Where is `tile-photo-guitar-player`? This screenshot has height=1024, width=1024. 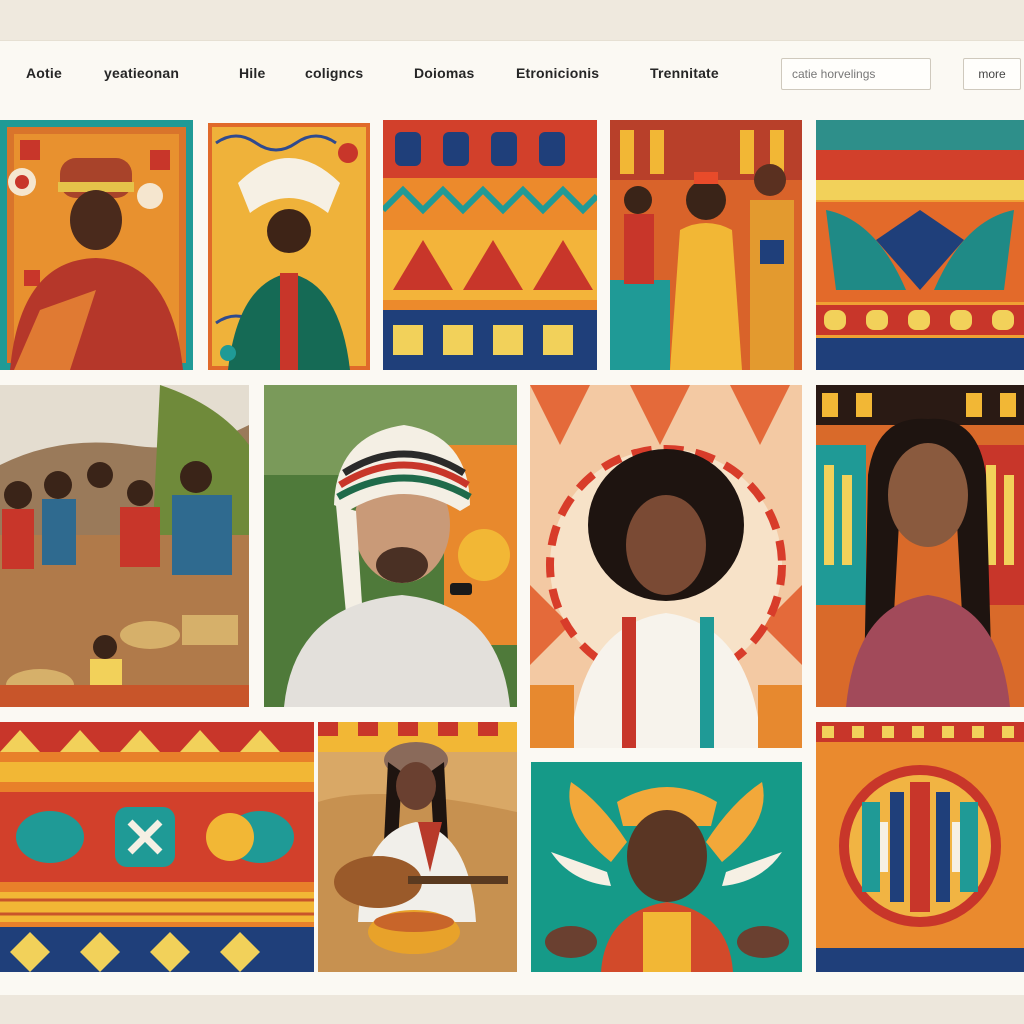 tile-photo-guitar-player is located at coordinates (417, 847).